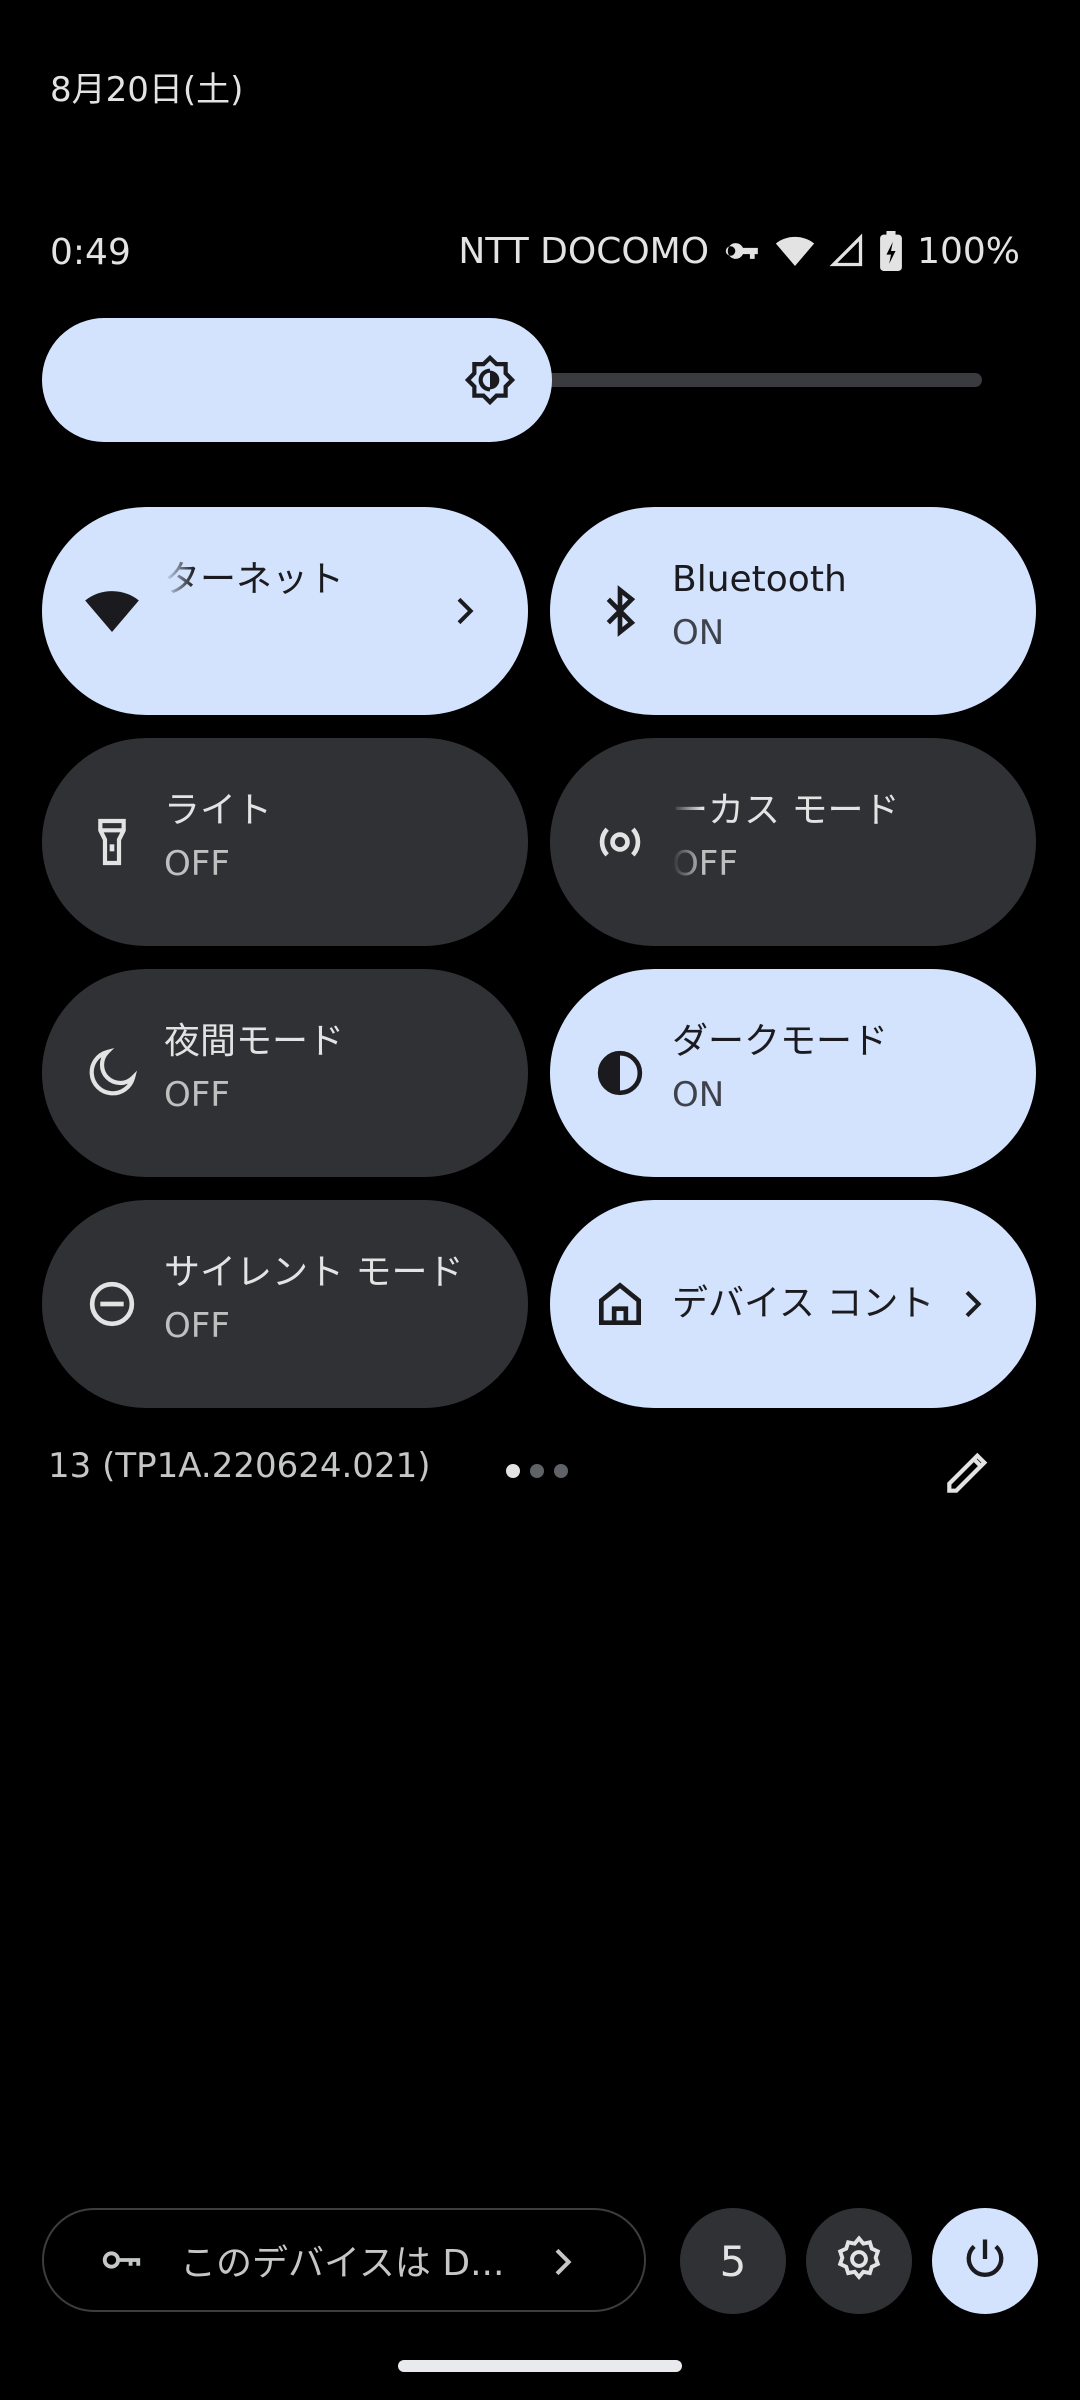  I want to click on status-bar-right: NTT DOCOMO 100%, so click(739, 251).